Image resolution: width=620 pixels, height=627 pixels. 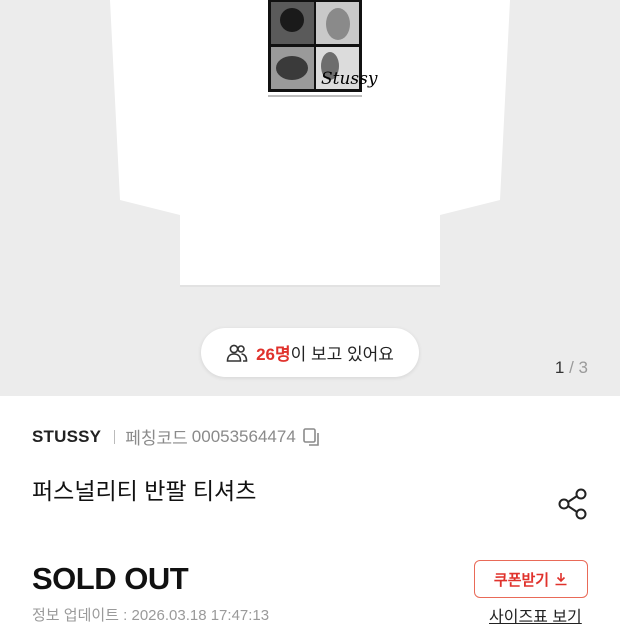 What do you see at coordinates (243, 436) in the screenshot?
I see `fetching-code-value: 00053564474` at bounding box center [243, 436].